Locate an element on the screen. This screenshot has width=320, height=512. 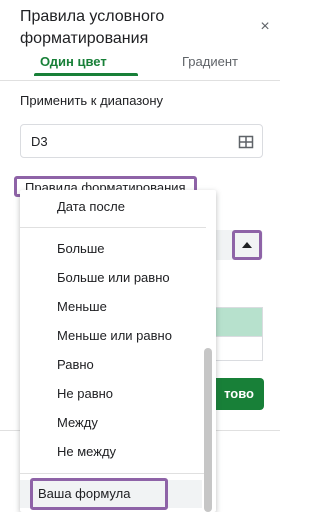
condition-select-toggle is located at coordinates (247, 245).